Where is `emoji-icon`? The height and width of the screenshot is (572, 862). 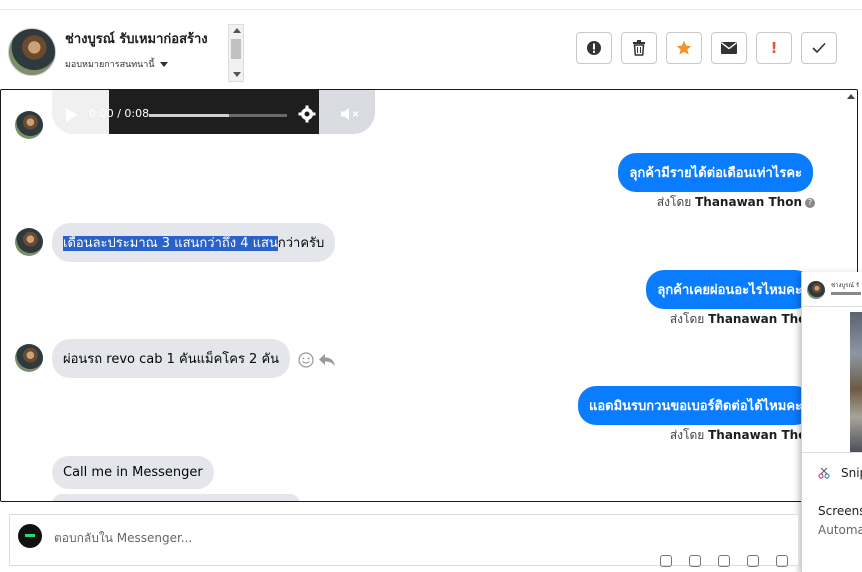
emoji-icon is located at coordinates (753, 561).